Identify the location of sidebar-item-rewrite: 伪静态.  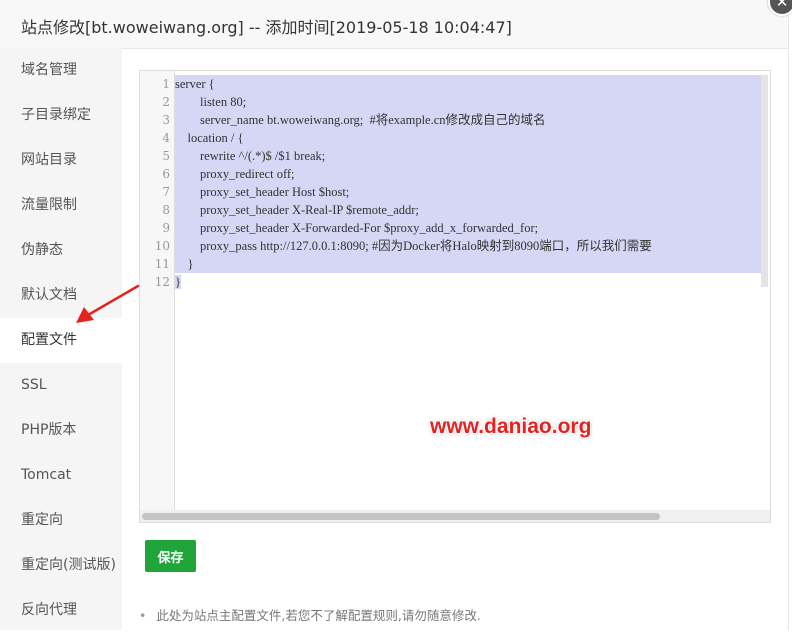
(61, 250).